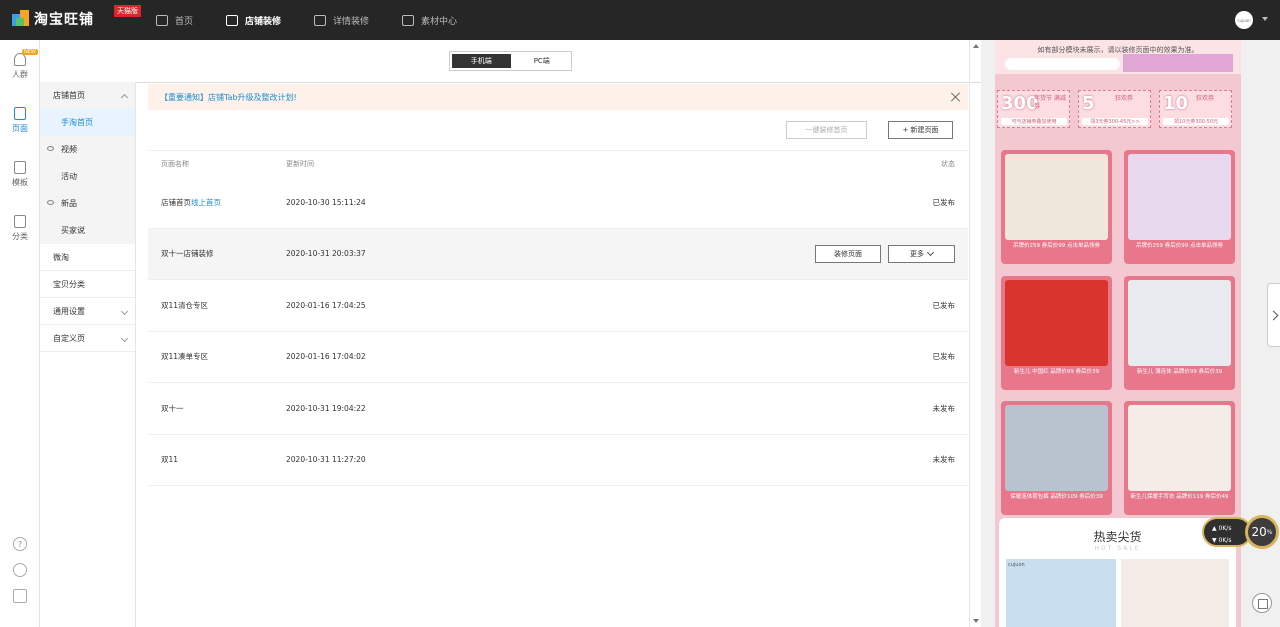 The height and width of the screenshot is (627, 1280). What do you see at coordinates (558, 163) in the screenshot?
I see `table-header: 页面名称 更新时间 状态` at bounding box center [558, 163].